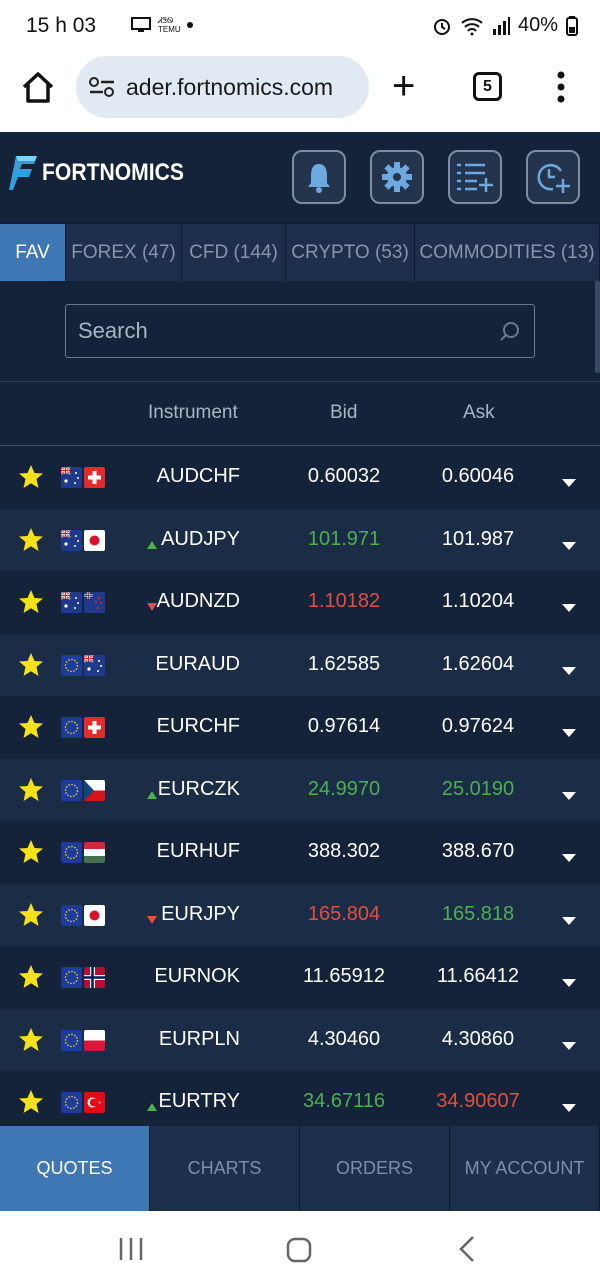  I want to click on col-bid: Bid, so click(343, 413).